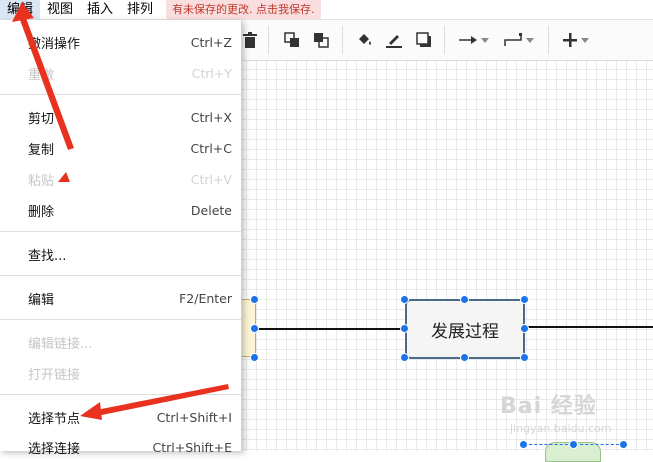  What do you see at coordinates (576, 40) in the screenshot?
I see `insert-icon` at bounding box center [576, 40].